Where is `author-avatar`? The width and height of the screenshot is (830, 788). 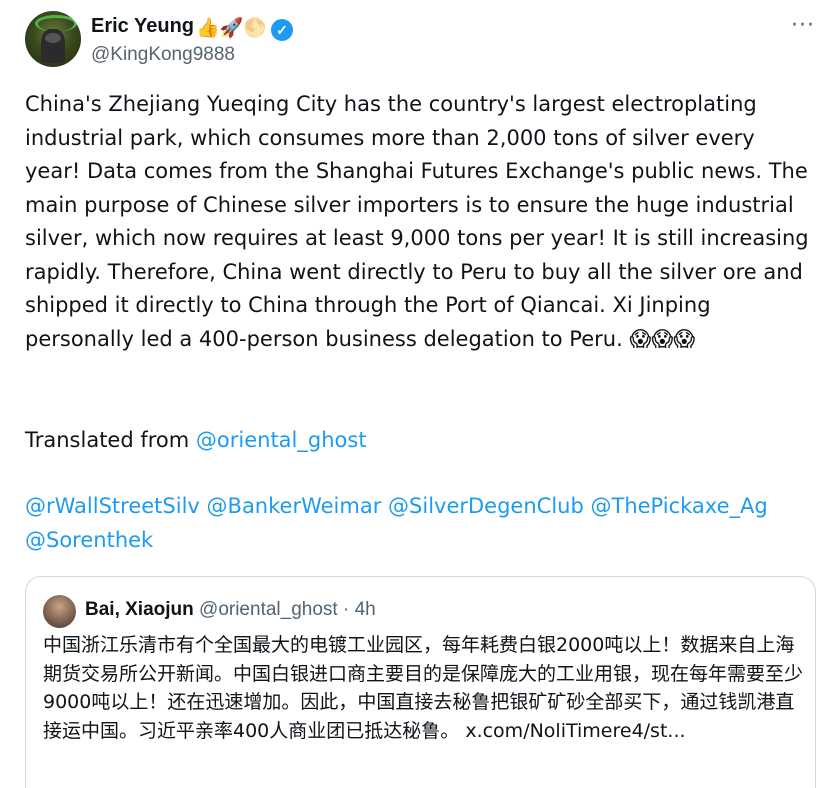 author-avatar is located at coordinates (53, 39).